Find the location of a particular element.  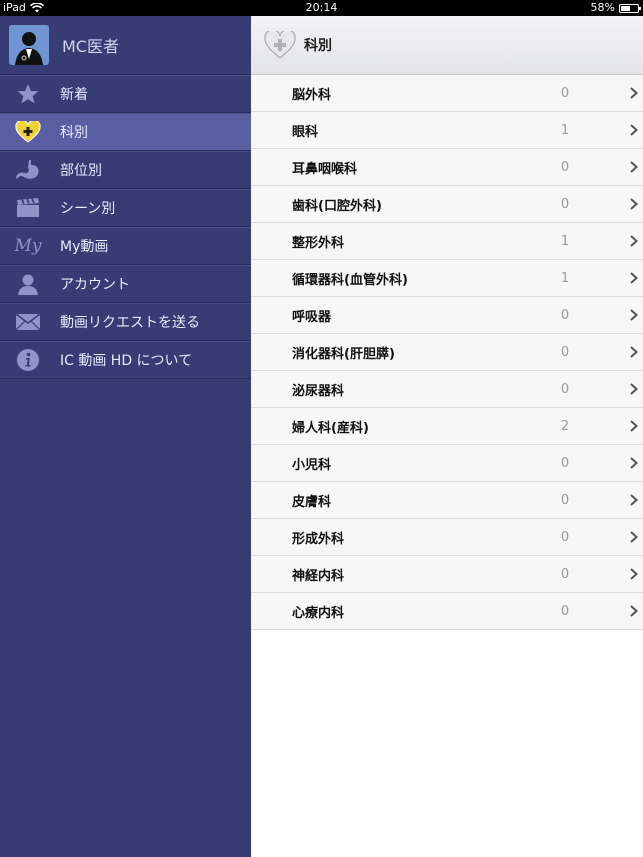

sidebar-item-label: シーン別 is located at coordinates (88, 209).